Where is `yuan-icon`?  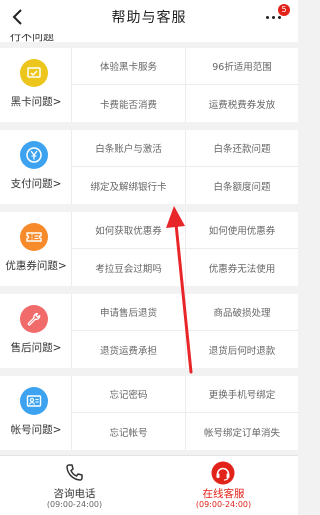 yuan-icon is located at coordinates (34, 155).